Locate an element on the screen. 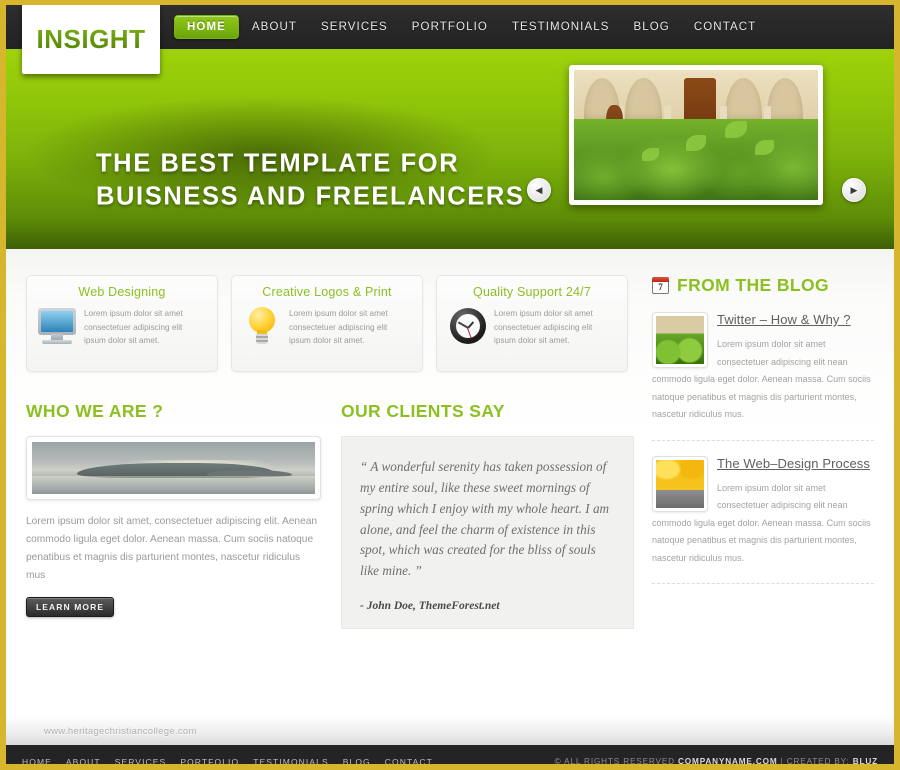  hero-next-glyph: ▶ is located at coordinates (854, 189).